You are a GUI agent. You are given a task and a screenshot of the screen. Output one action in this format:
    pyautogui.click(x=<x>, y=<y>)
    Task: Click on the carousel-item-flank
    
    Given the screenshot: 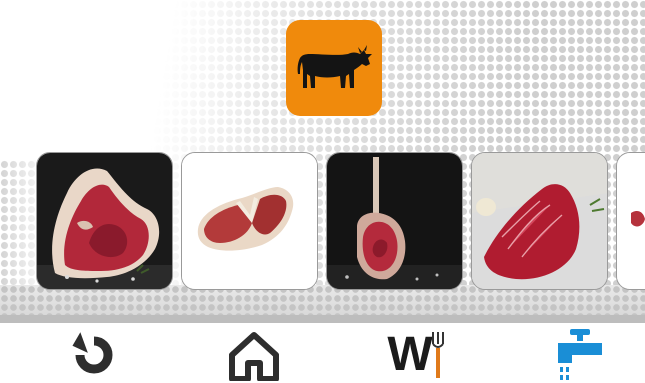 What is the action you would take?
    pyautogui.click(x=539, y=221)
    